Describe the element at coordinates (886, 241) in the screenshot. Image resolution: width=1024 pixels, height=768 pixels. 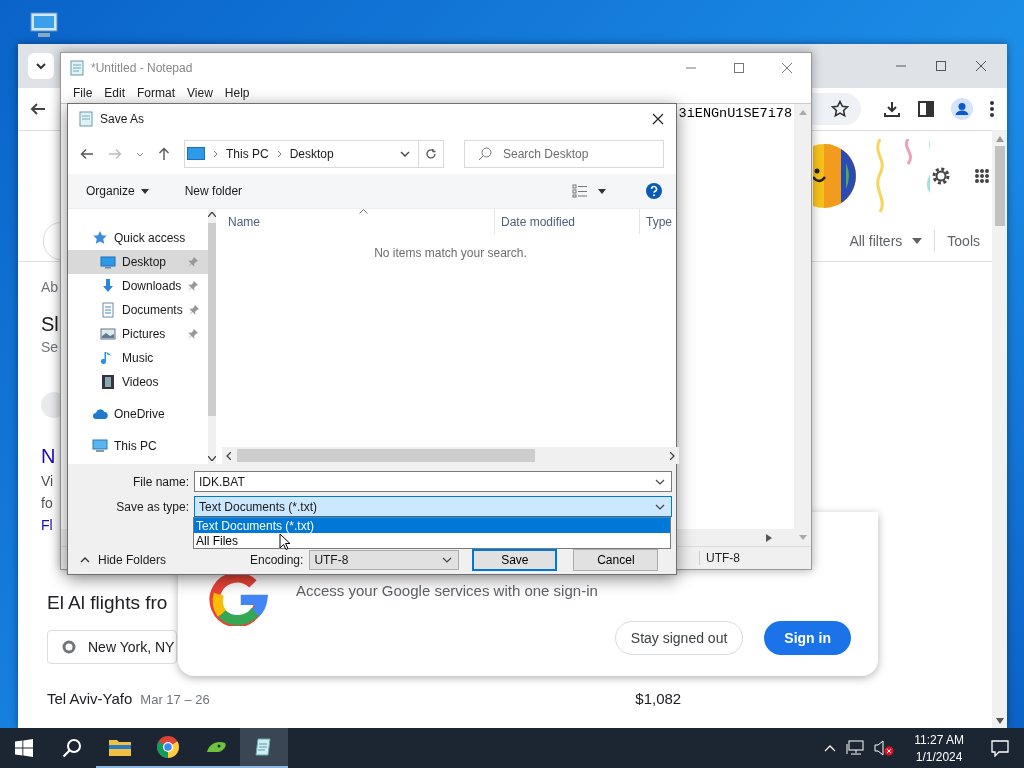
I see `filter-button: All filters` at that location.